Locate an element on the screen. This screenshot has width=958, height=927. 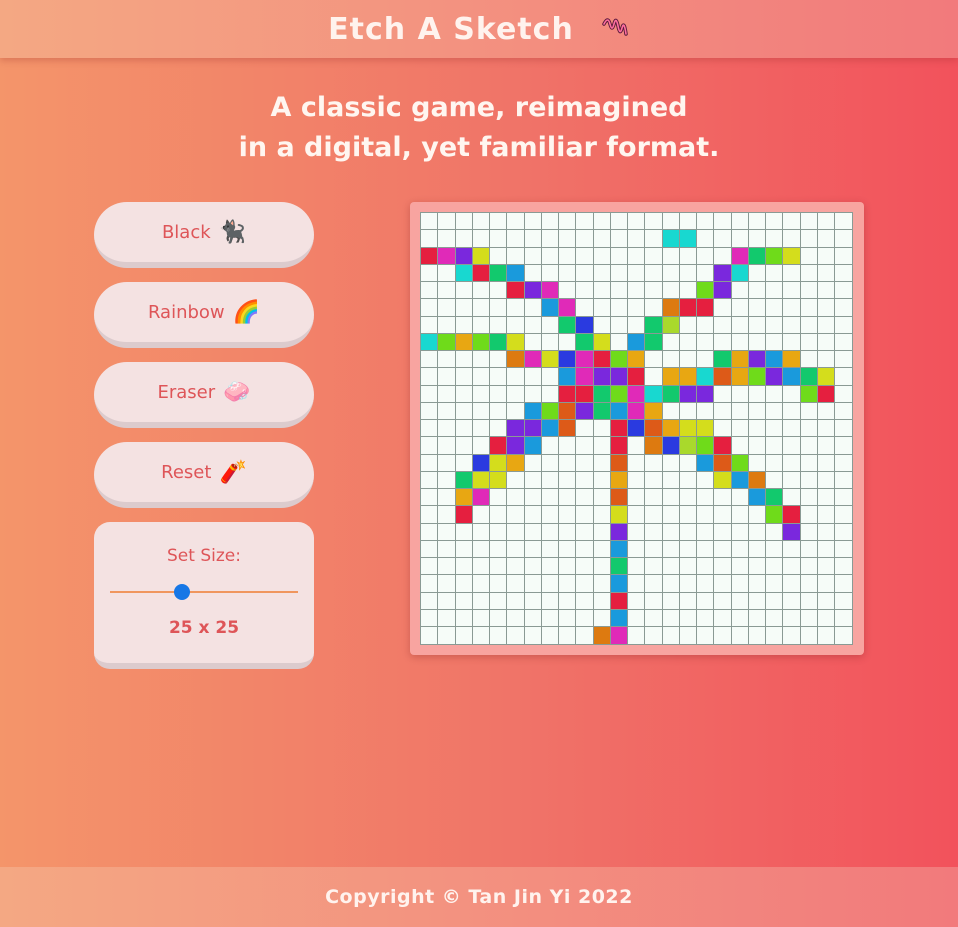
black-mode-button: Black 🐈‍⬛ is located at coordinates (204, 235).